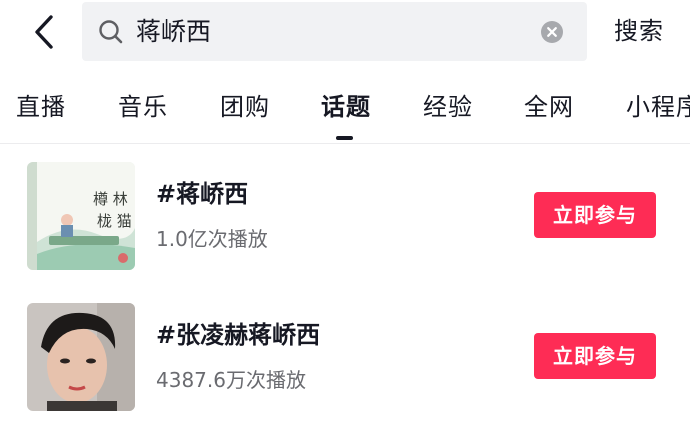 This screenshot has width=690, height=435. What do you see at coordinates (639, 31) in the screenshot?
I see `search-button: 搜索` at bounding box center [639, 31].